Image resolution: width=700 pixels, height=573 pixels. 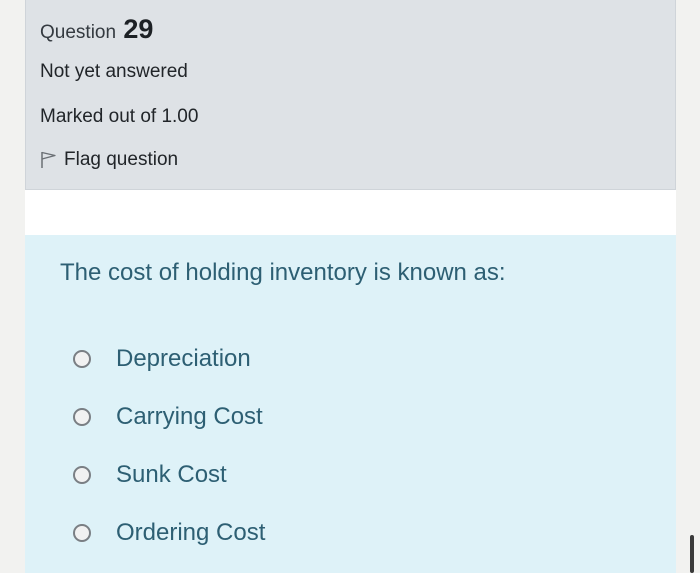 I want to click on question-number-heading: Question 29, so click(x=96, y=29).